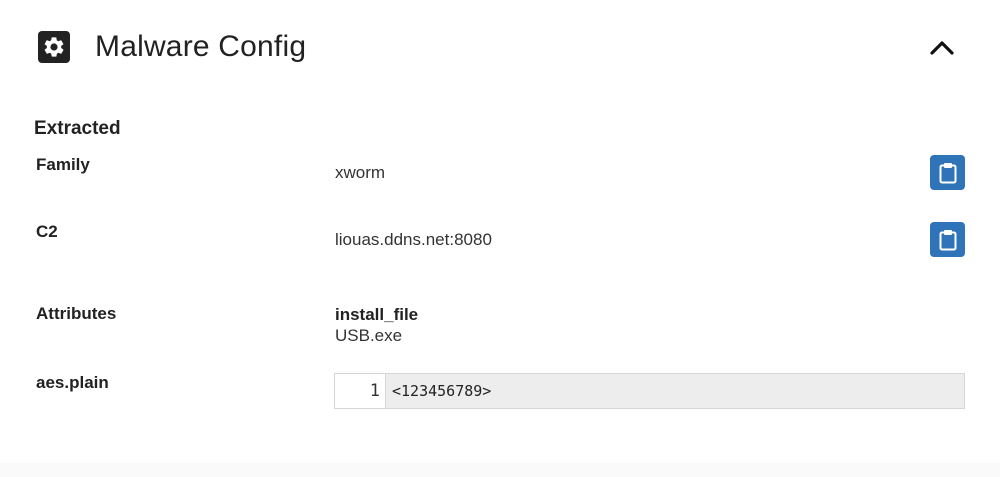 The height and width of the screenshot is (477, 1000). I want to click on section-heading-extracted: Extracted, so click(77, 128).